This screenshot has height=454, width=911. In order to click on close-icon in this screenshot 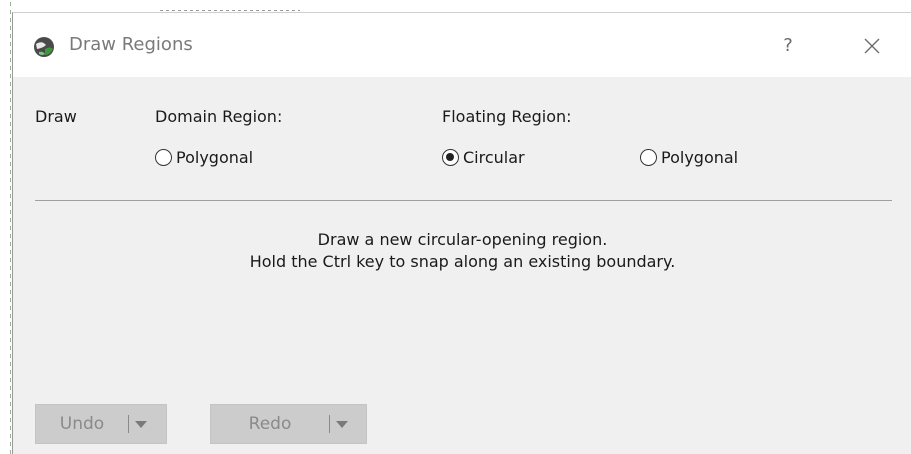, I will do `click(872, 46)`.